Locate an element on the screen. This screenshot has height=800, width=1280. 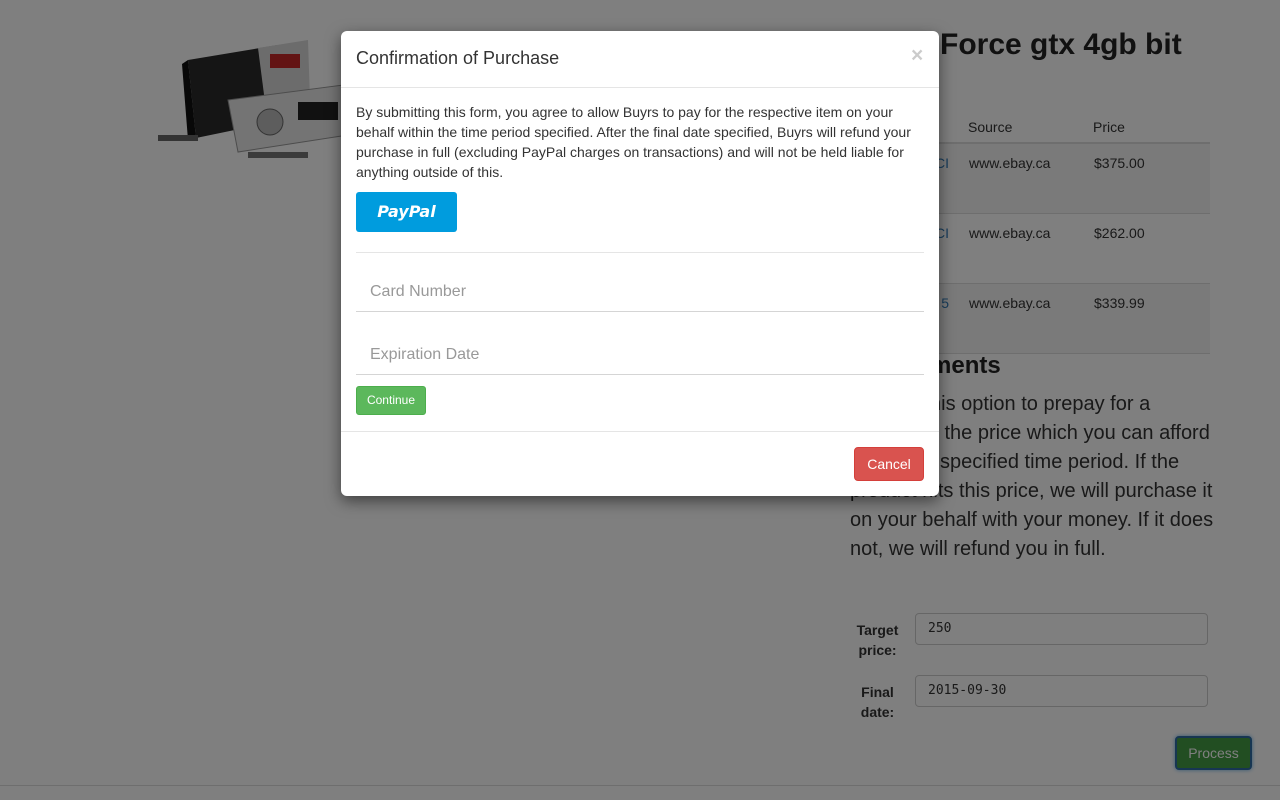
paypal-button: PayPal is located at coordinates (406, 212).